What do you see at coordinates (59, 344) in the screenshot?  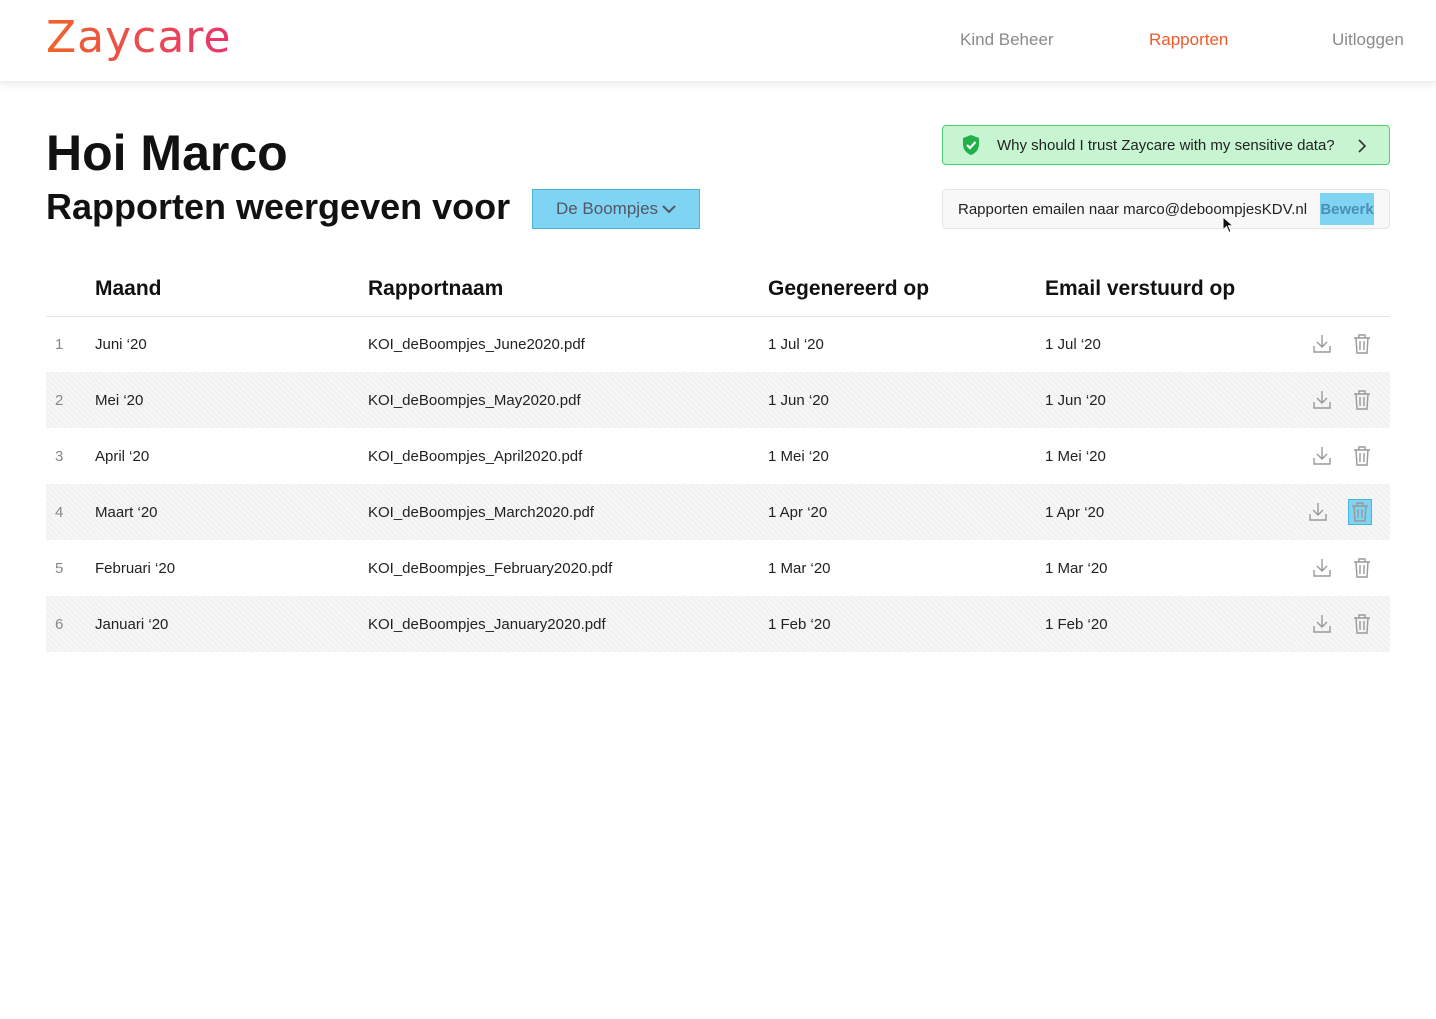 I see `row-index: 1` at bounding box center [59, 344].